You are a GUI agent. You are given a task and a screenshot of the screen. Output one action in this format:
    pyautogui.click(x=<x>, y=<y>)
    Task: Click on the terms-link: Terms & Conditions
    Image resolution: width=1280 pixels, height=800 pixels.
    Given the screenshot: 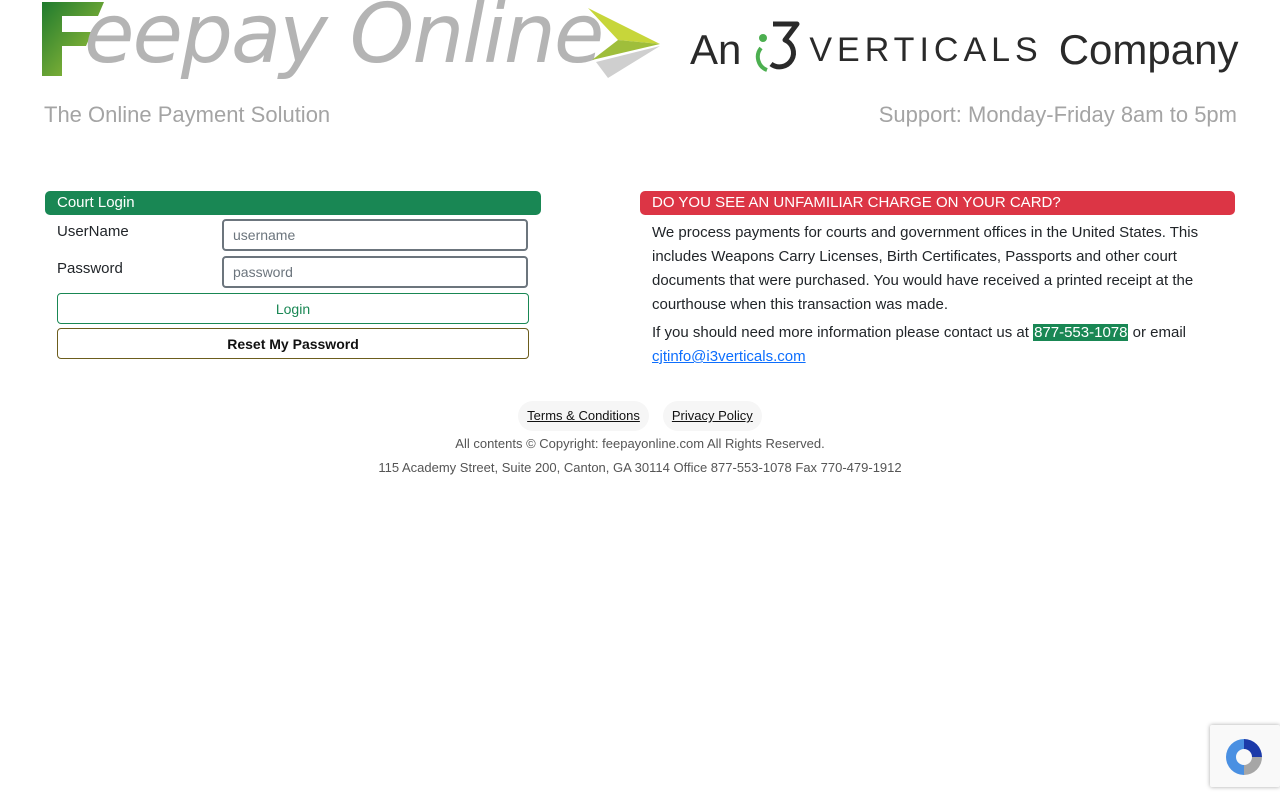 What is the action you would take?
    pyautogui.click(x=583, y=416)
    